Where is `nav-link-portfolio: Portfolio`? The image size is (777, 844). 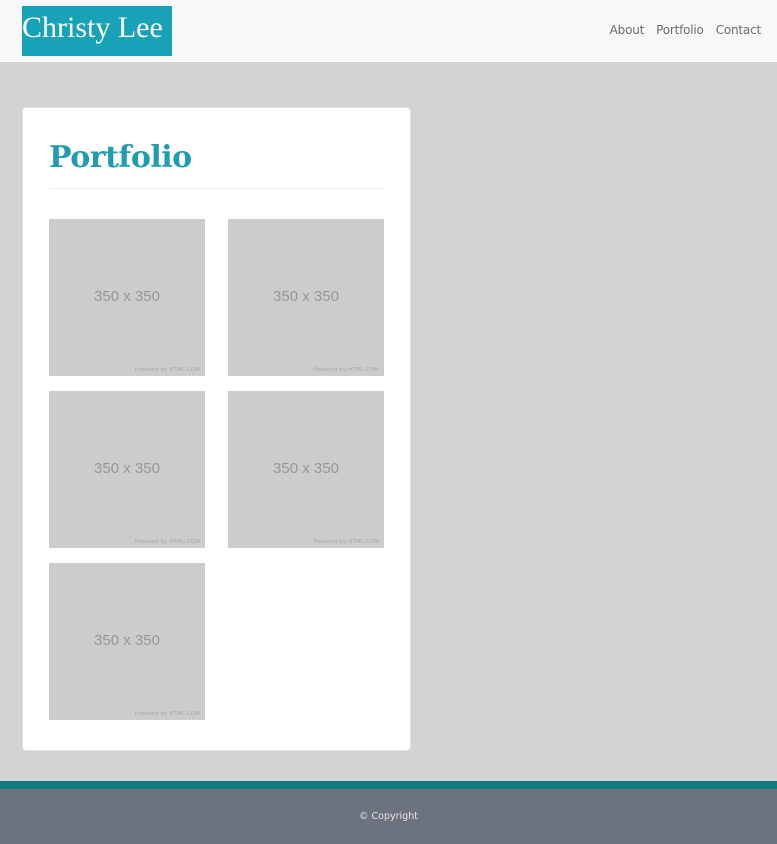
nav-link-portfolio: Portfolio is located at coordinates (680, 30).